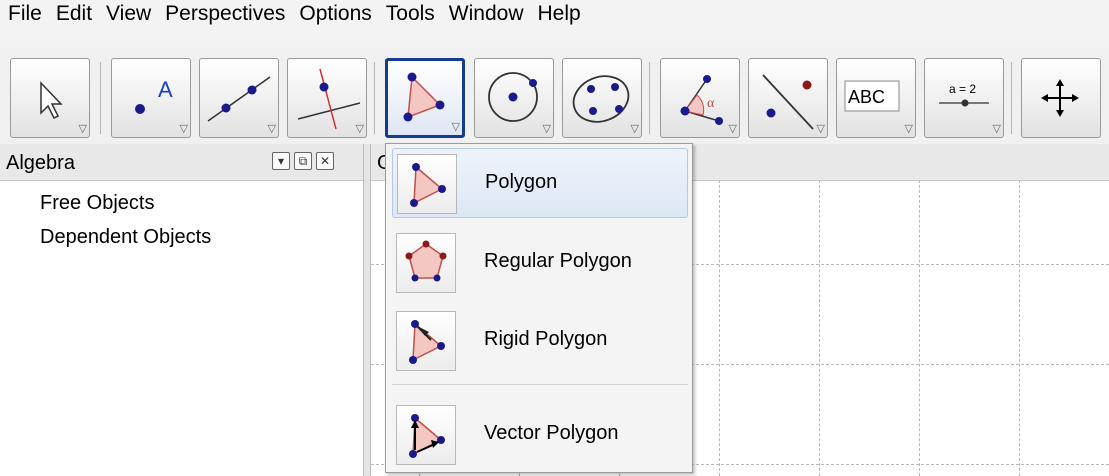 This screenshot has width=1109, height=476. What do you see at coordinates (866, 97) in the screenshot?
I see `text-tool-label: ABC` at bounding box center [866, 97].